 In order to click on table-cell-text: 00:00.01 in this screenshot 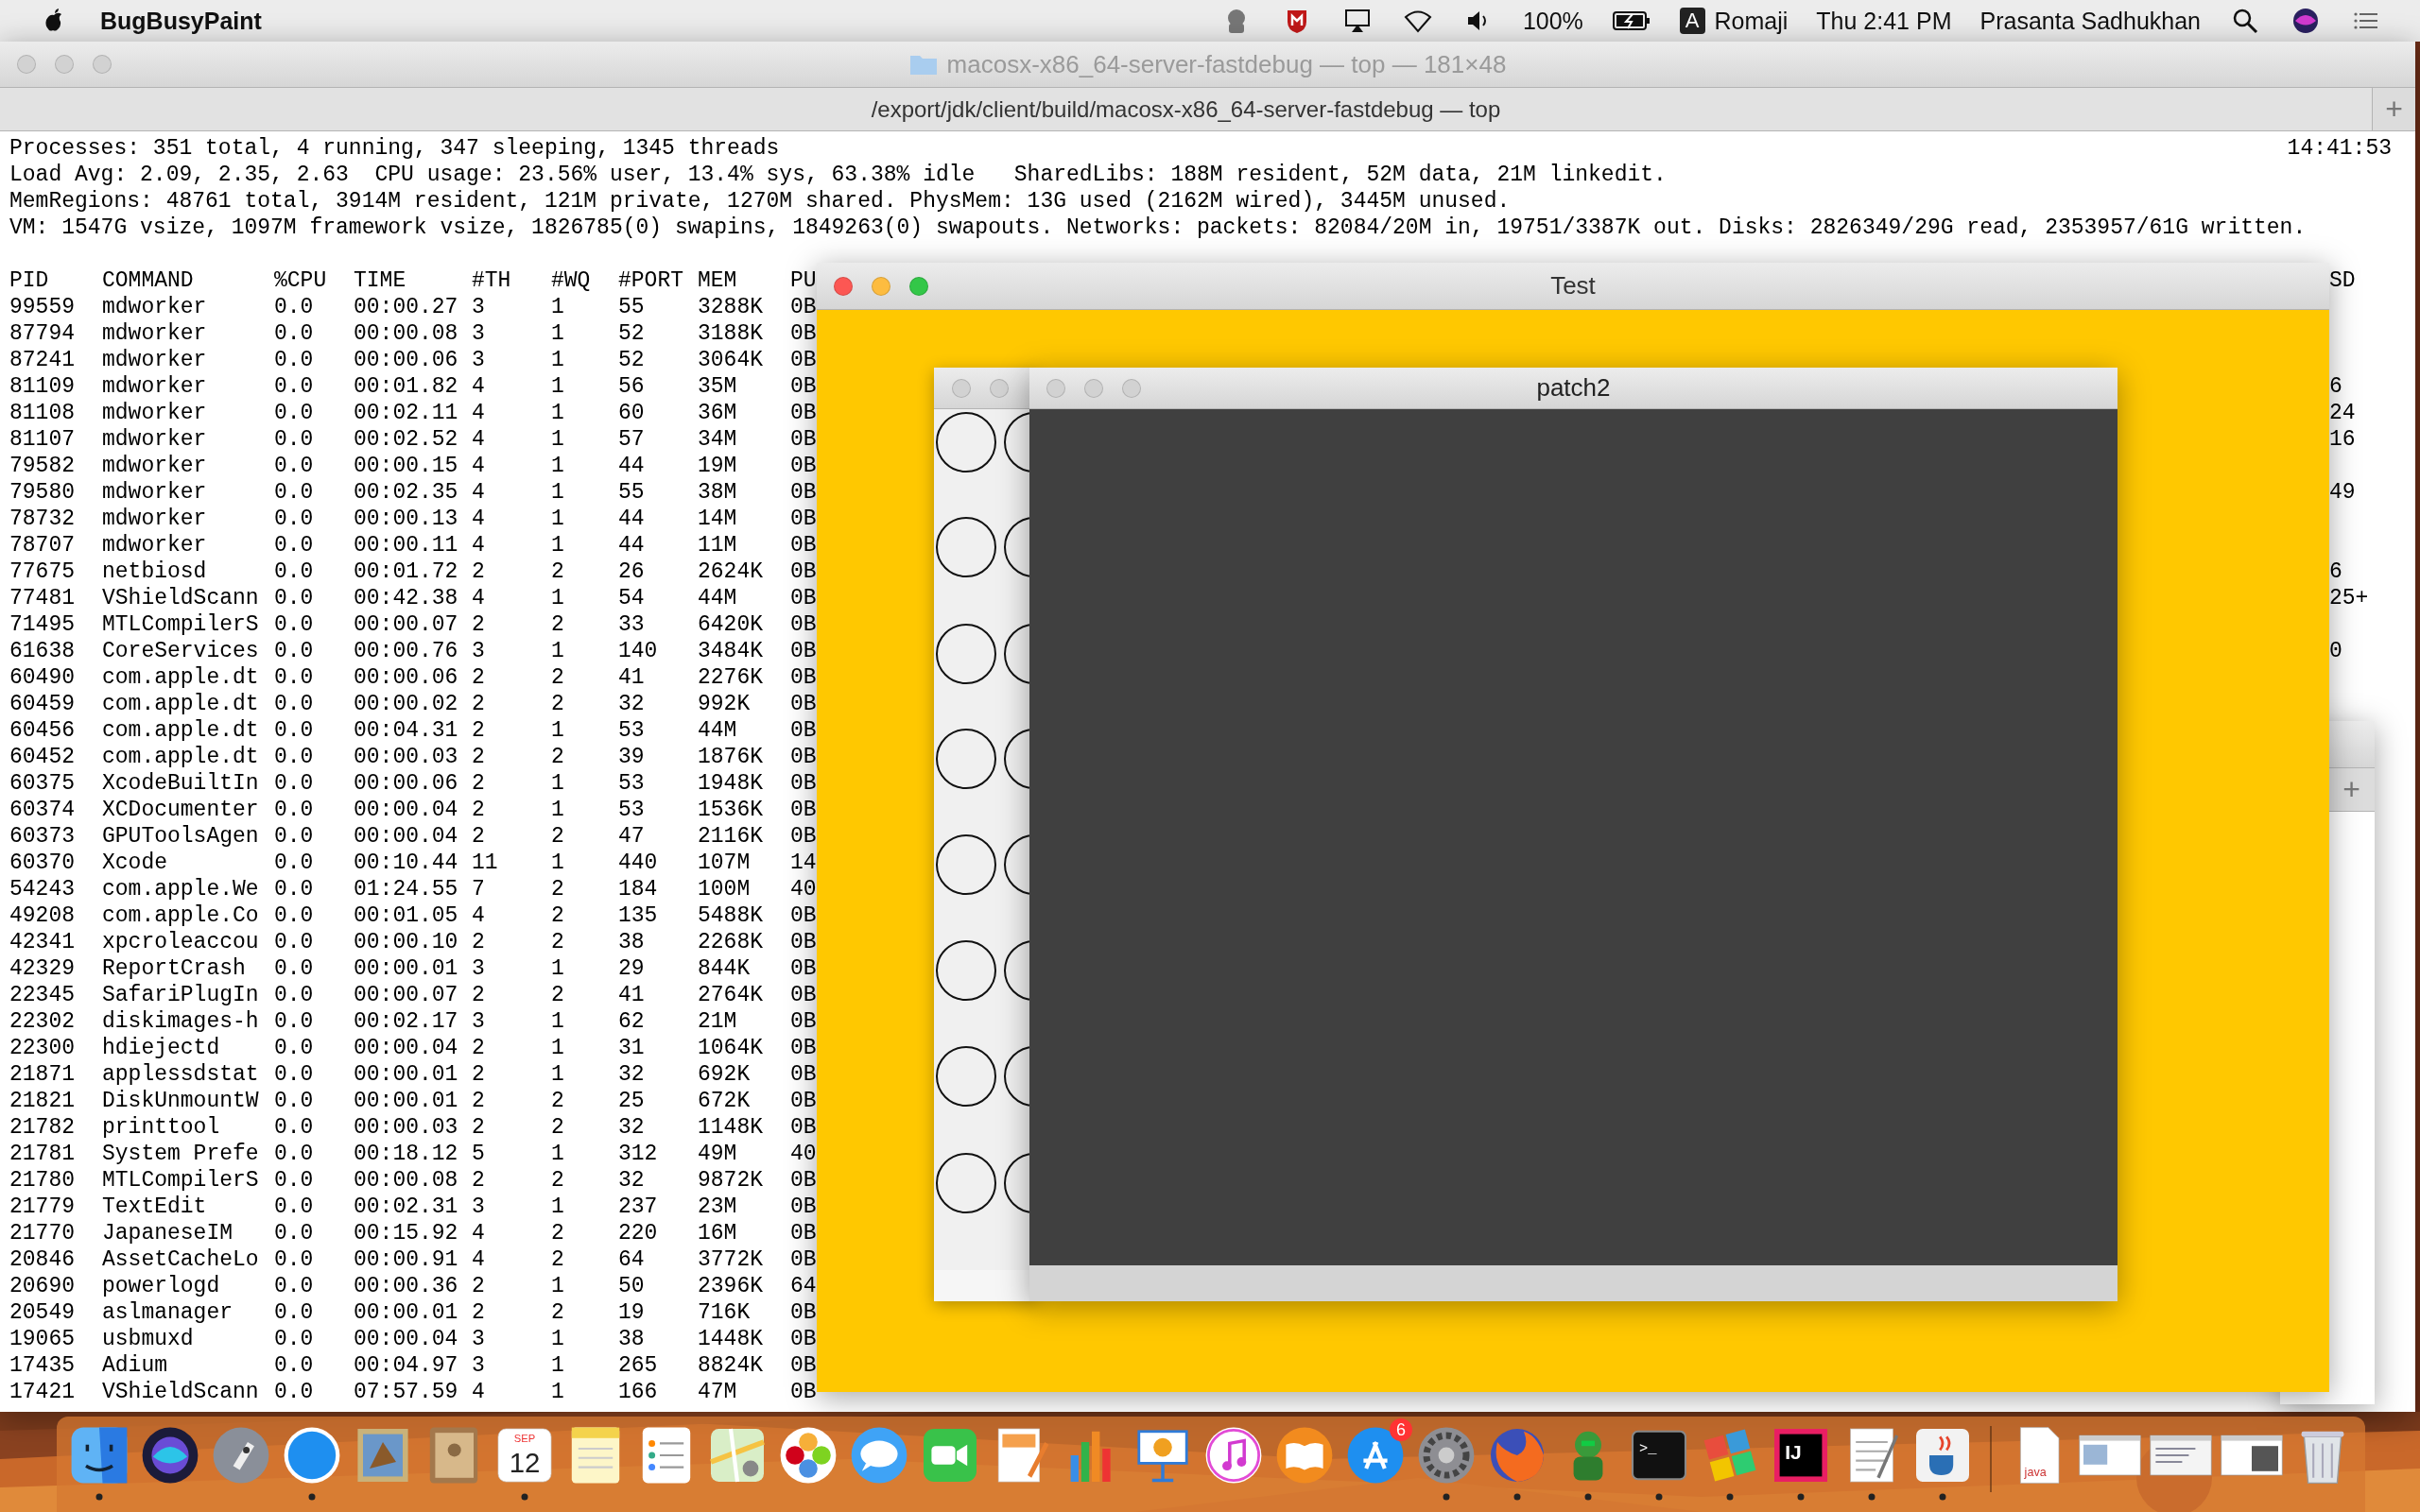, I will do `click(407, 1312)`.